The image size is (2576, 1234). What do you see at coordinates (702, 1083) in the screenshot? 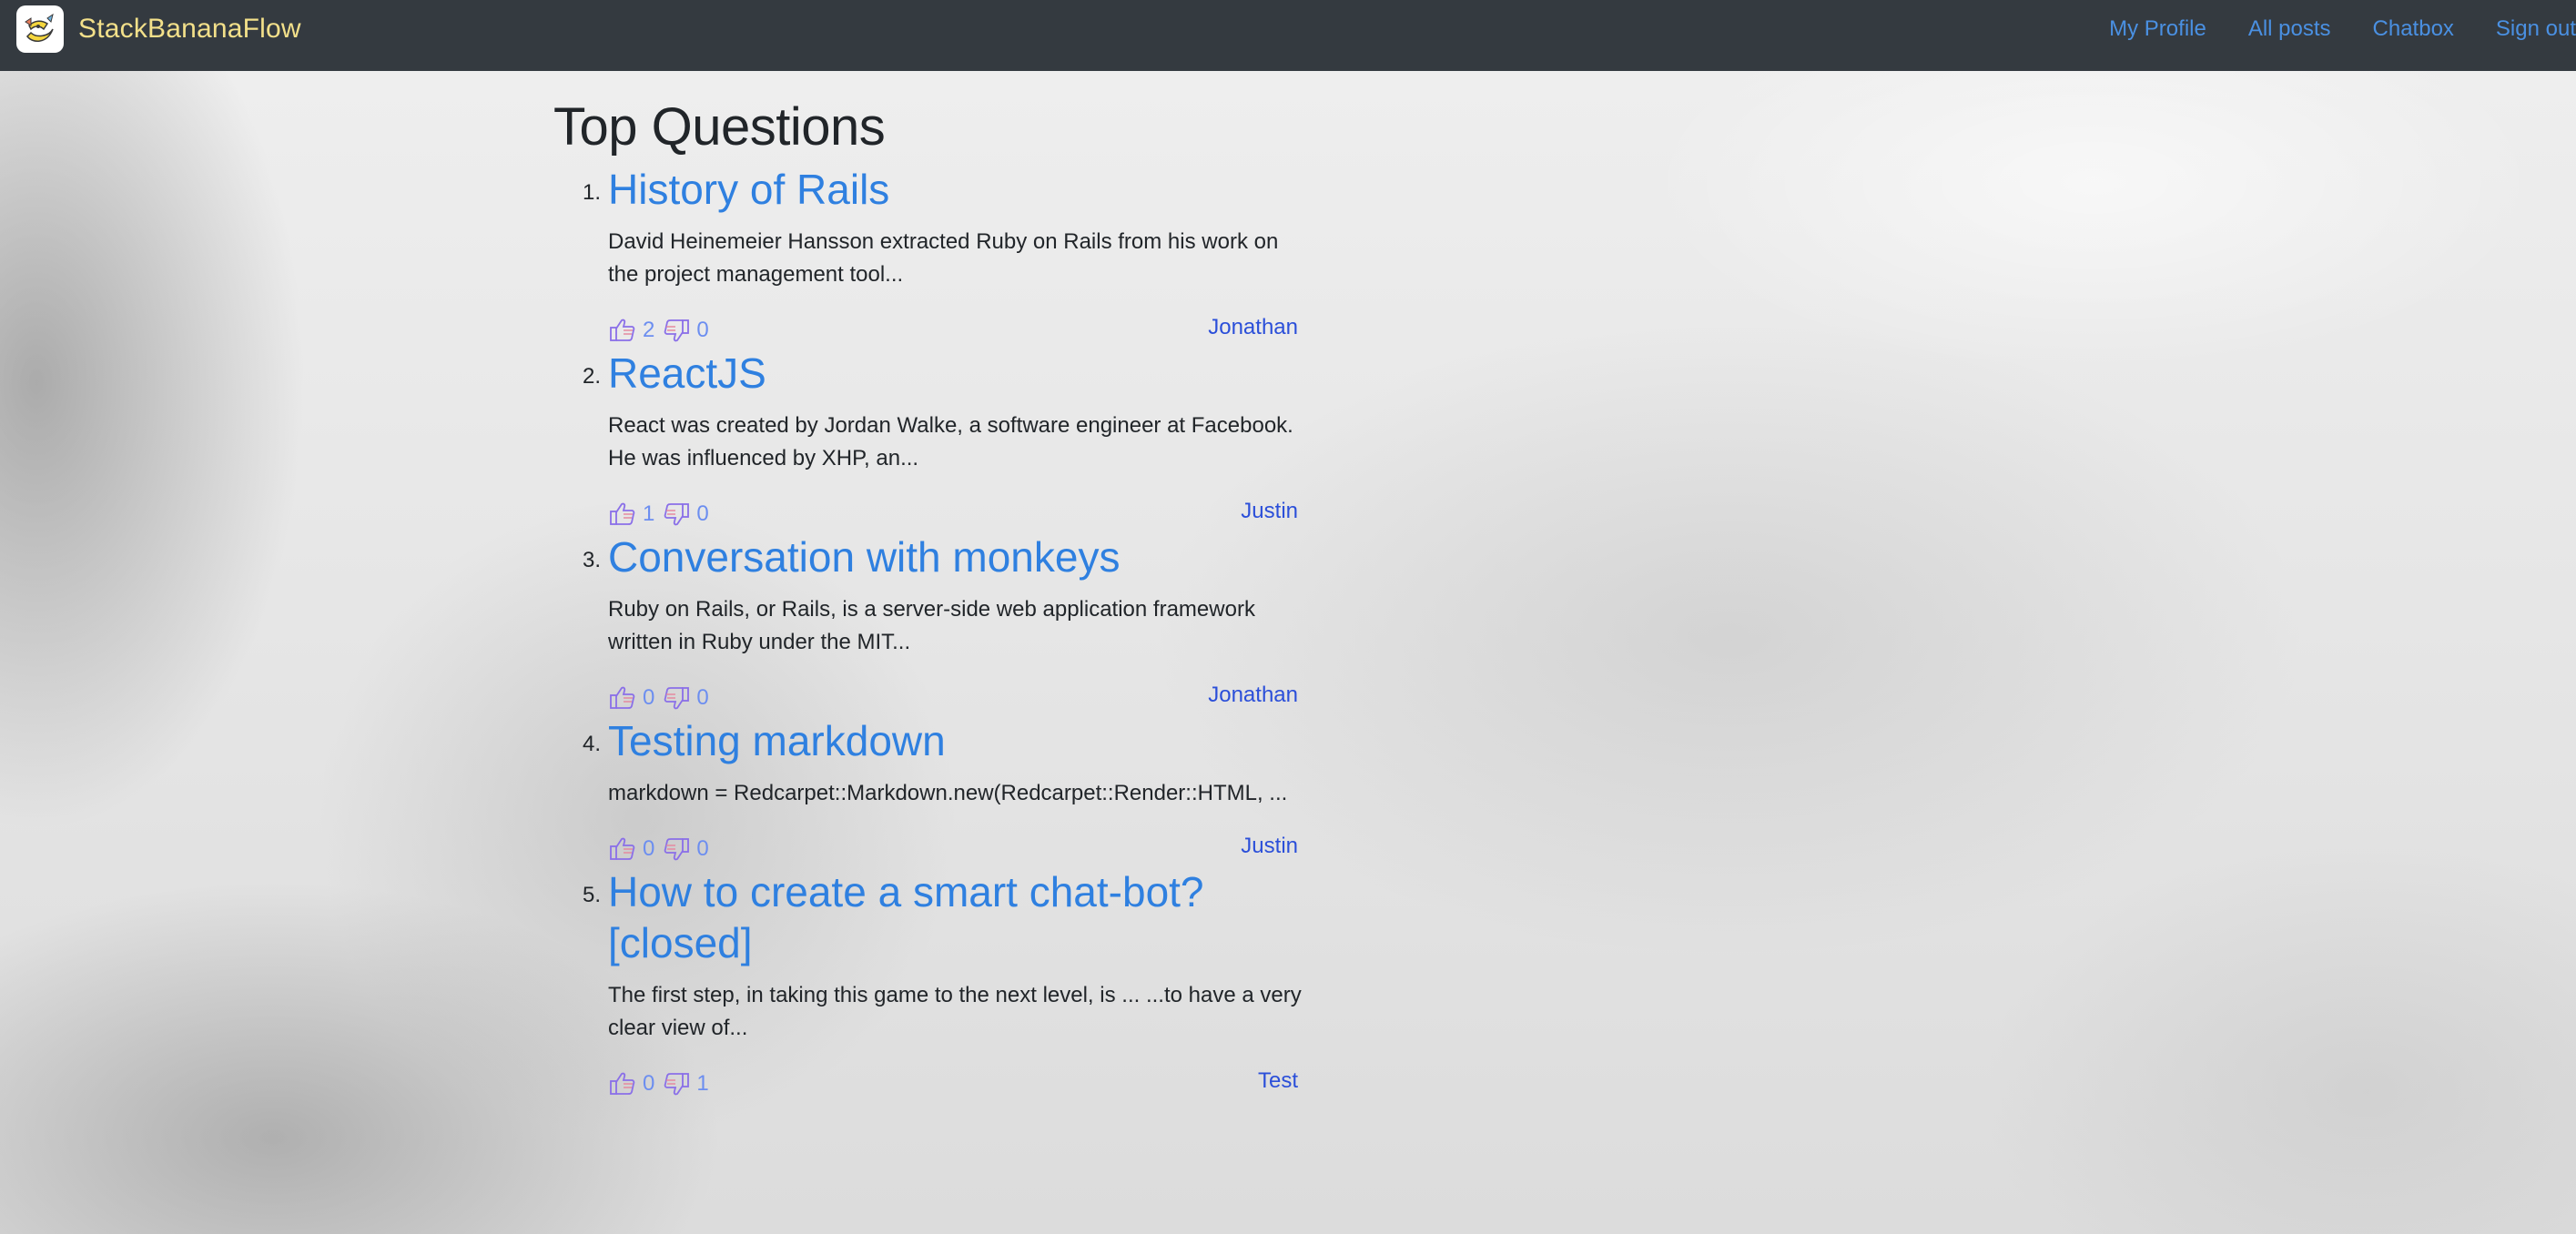
I see `downvote-count: 1` at bounding box center [702, 1083].